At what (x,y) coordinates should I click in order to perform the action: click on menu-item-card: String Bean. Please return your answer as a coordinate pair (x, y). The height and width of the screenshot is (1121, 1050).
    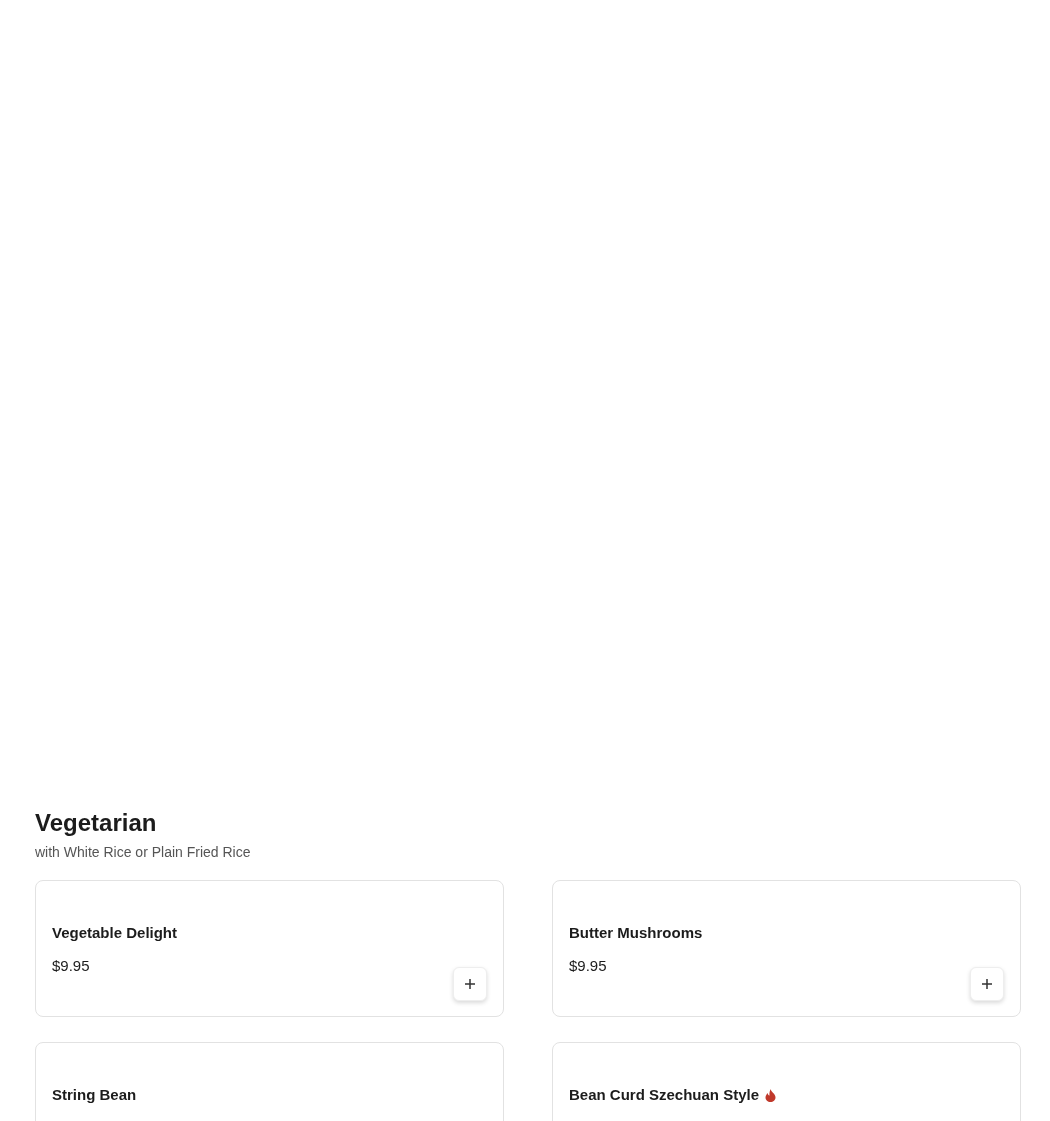
    Looking at the image, I should click on (269, 1081).